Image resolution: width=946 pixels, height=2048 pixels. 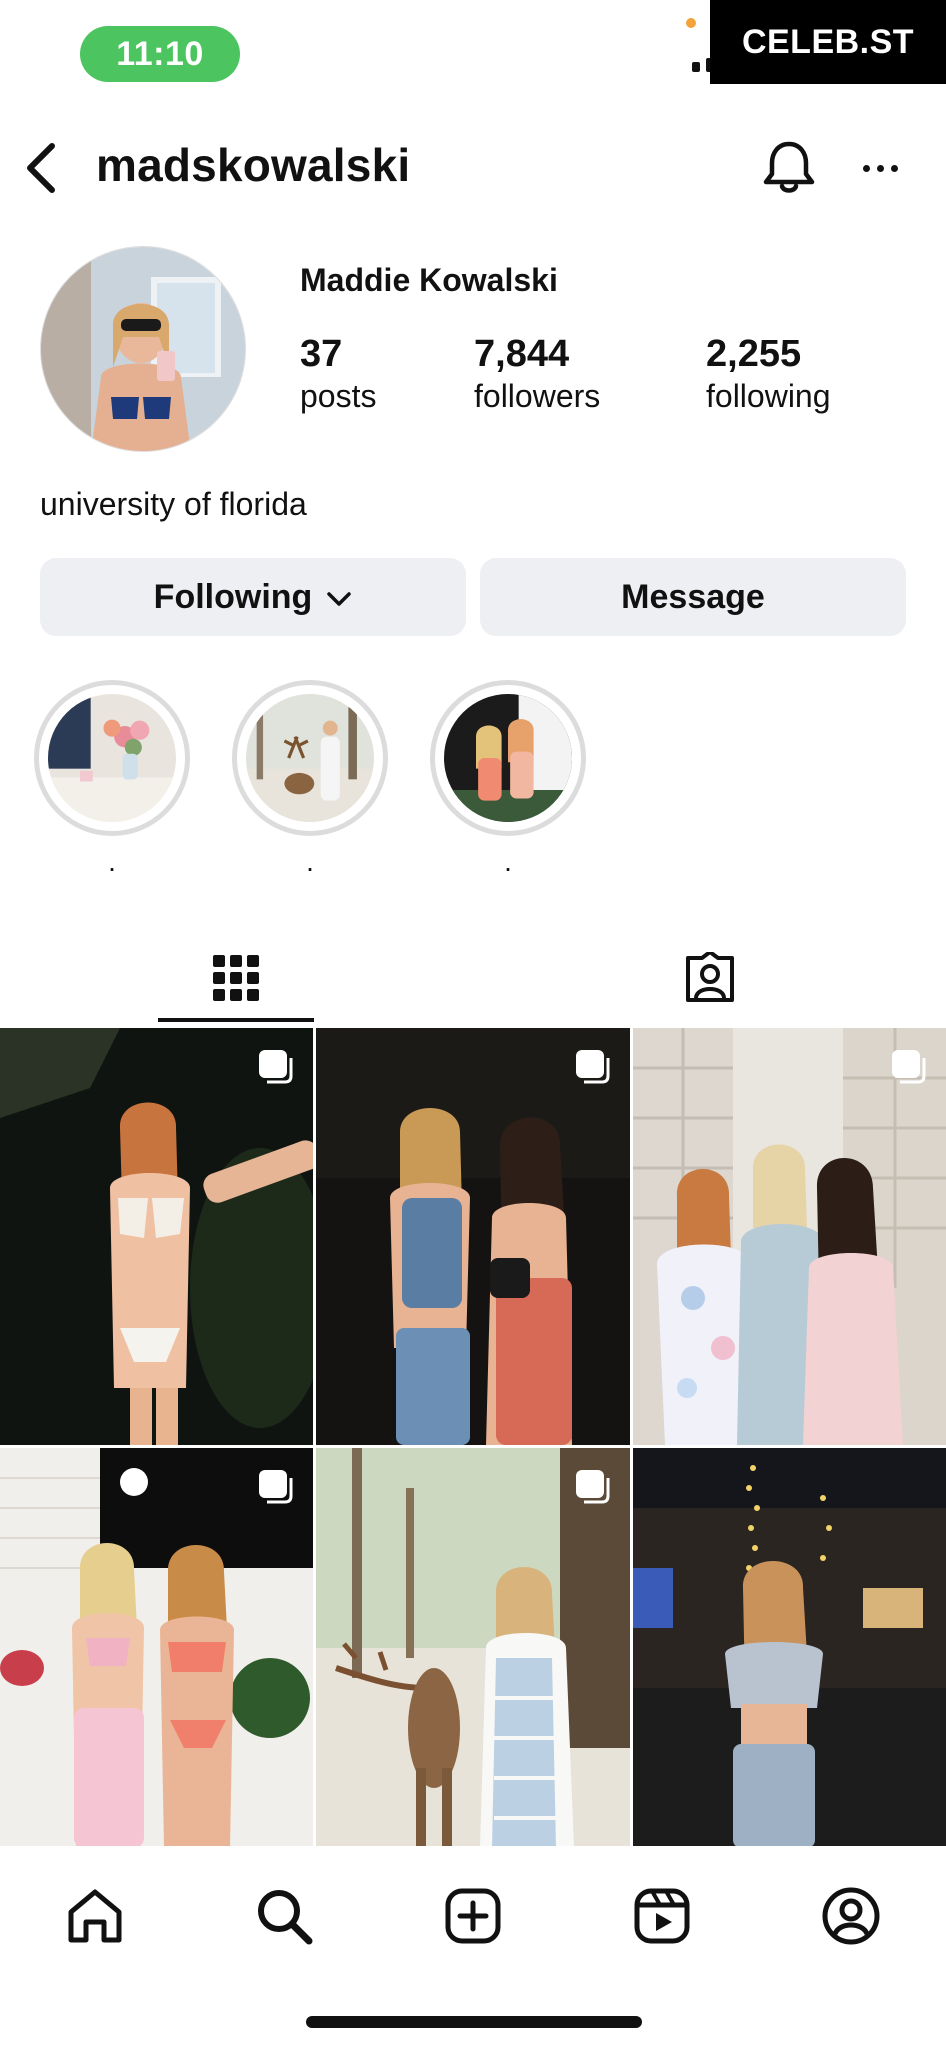 I want to click on posts-count: 37, so click(x=321, y=354).